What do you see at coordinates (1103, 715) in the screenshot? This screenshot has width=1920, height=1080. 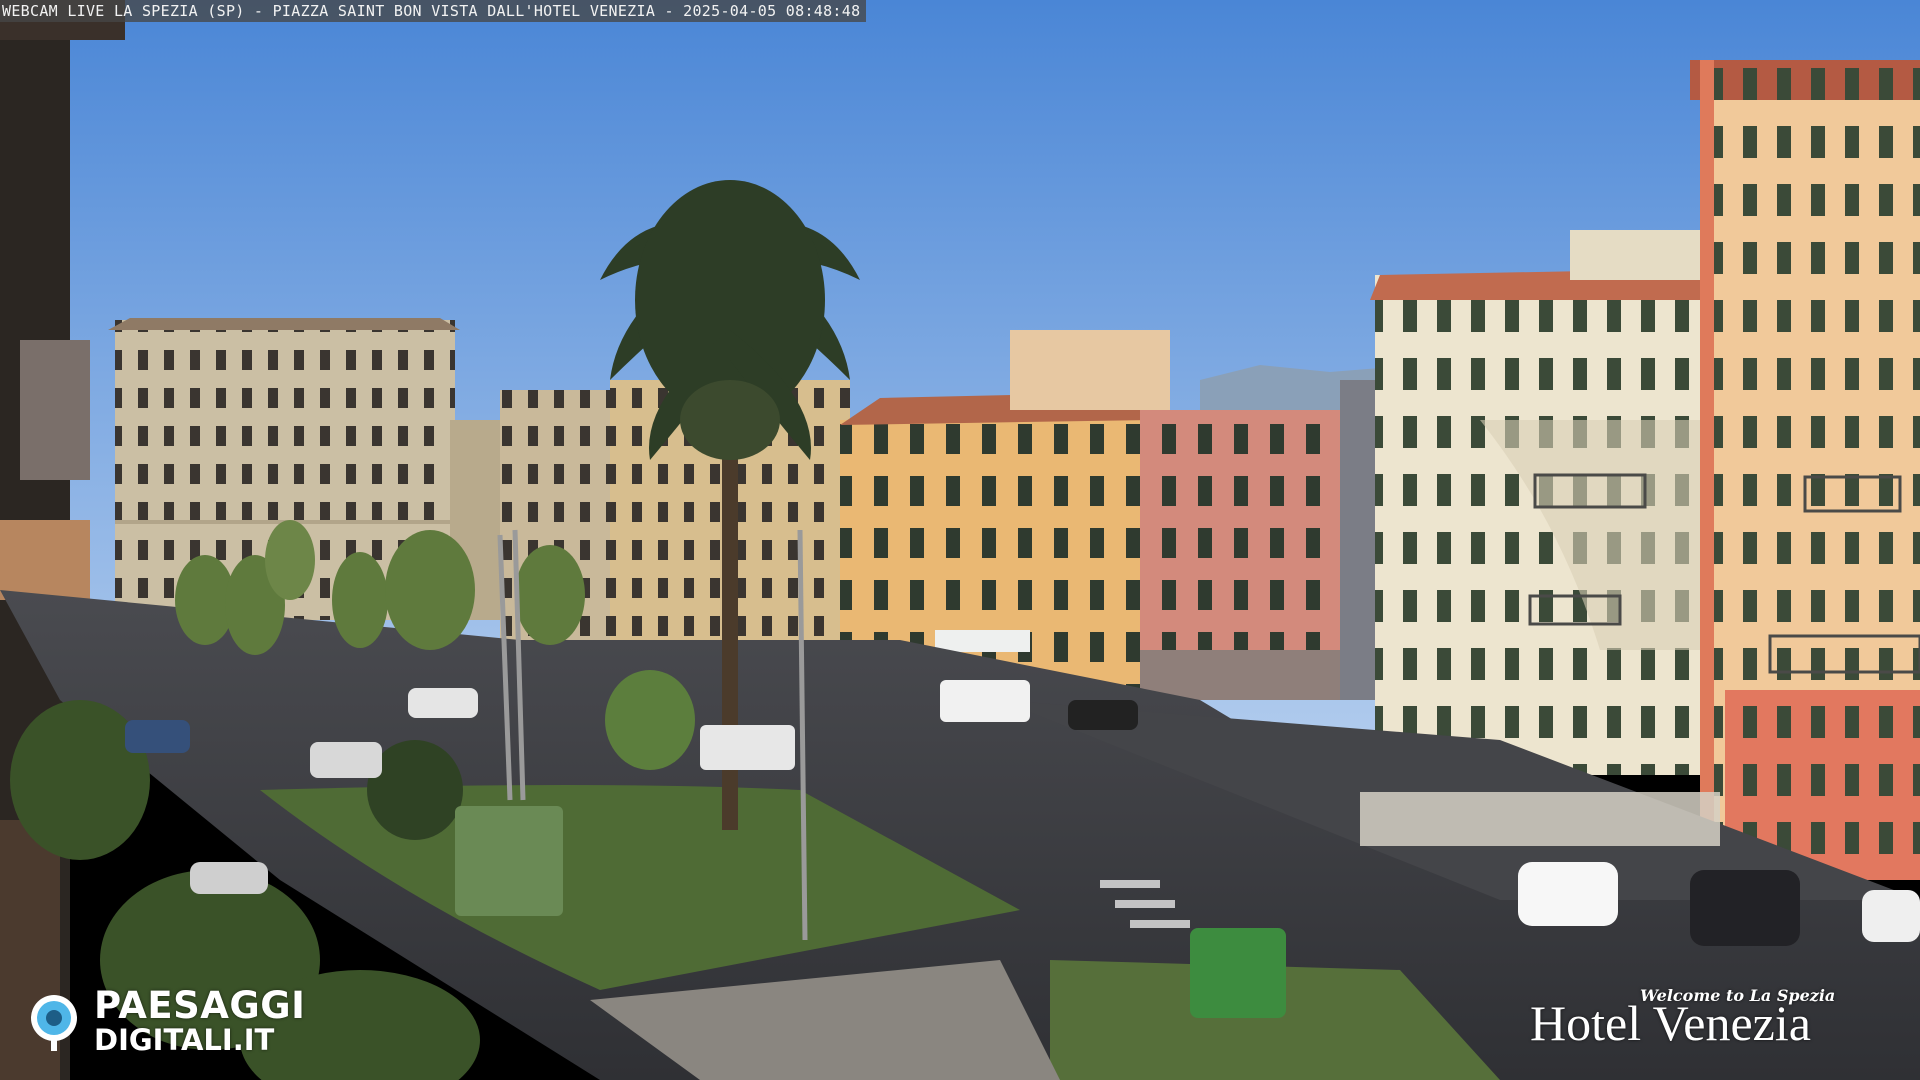 I see `dark-car` at bounding box center [1103, 715].